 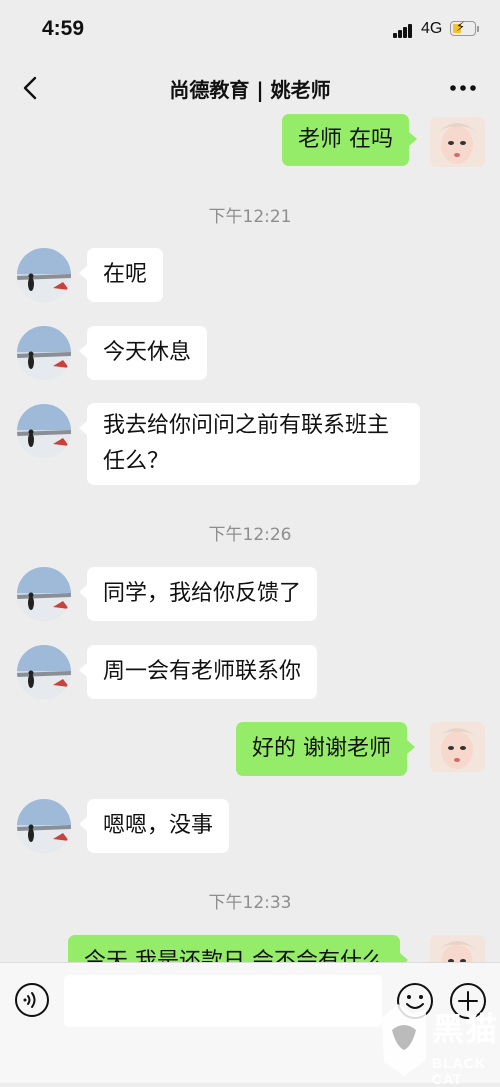 I want to click on battery-icon: ⚡, so click(x=463, y=28).